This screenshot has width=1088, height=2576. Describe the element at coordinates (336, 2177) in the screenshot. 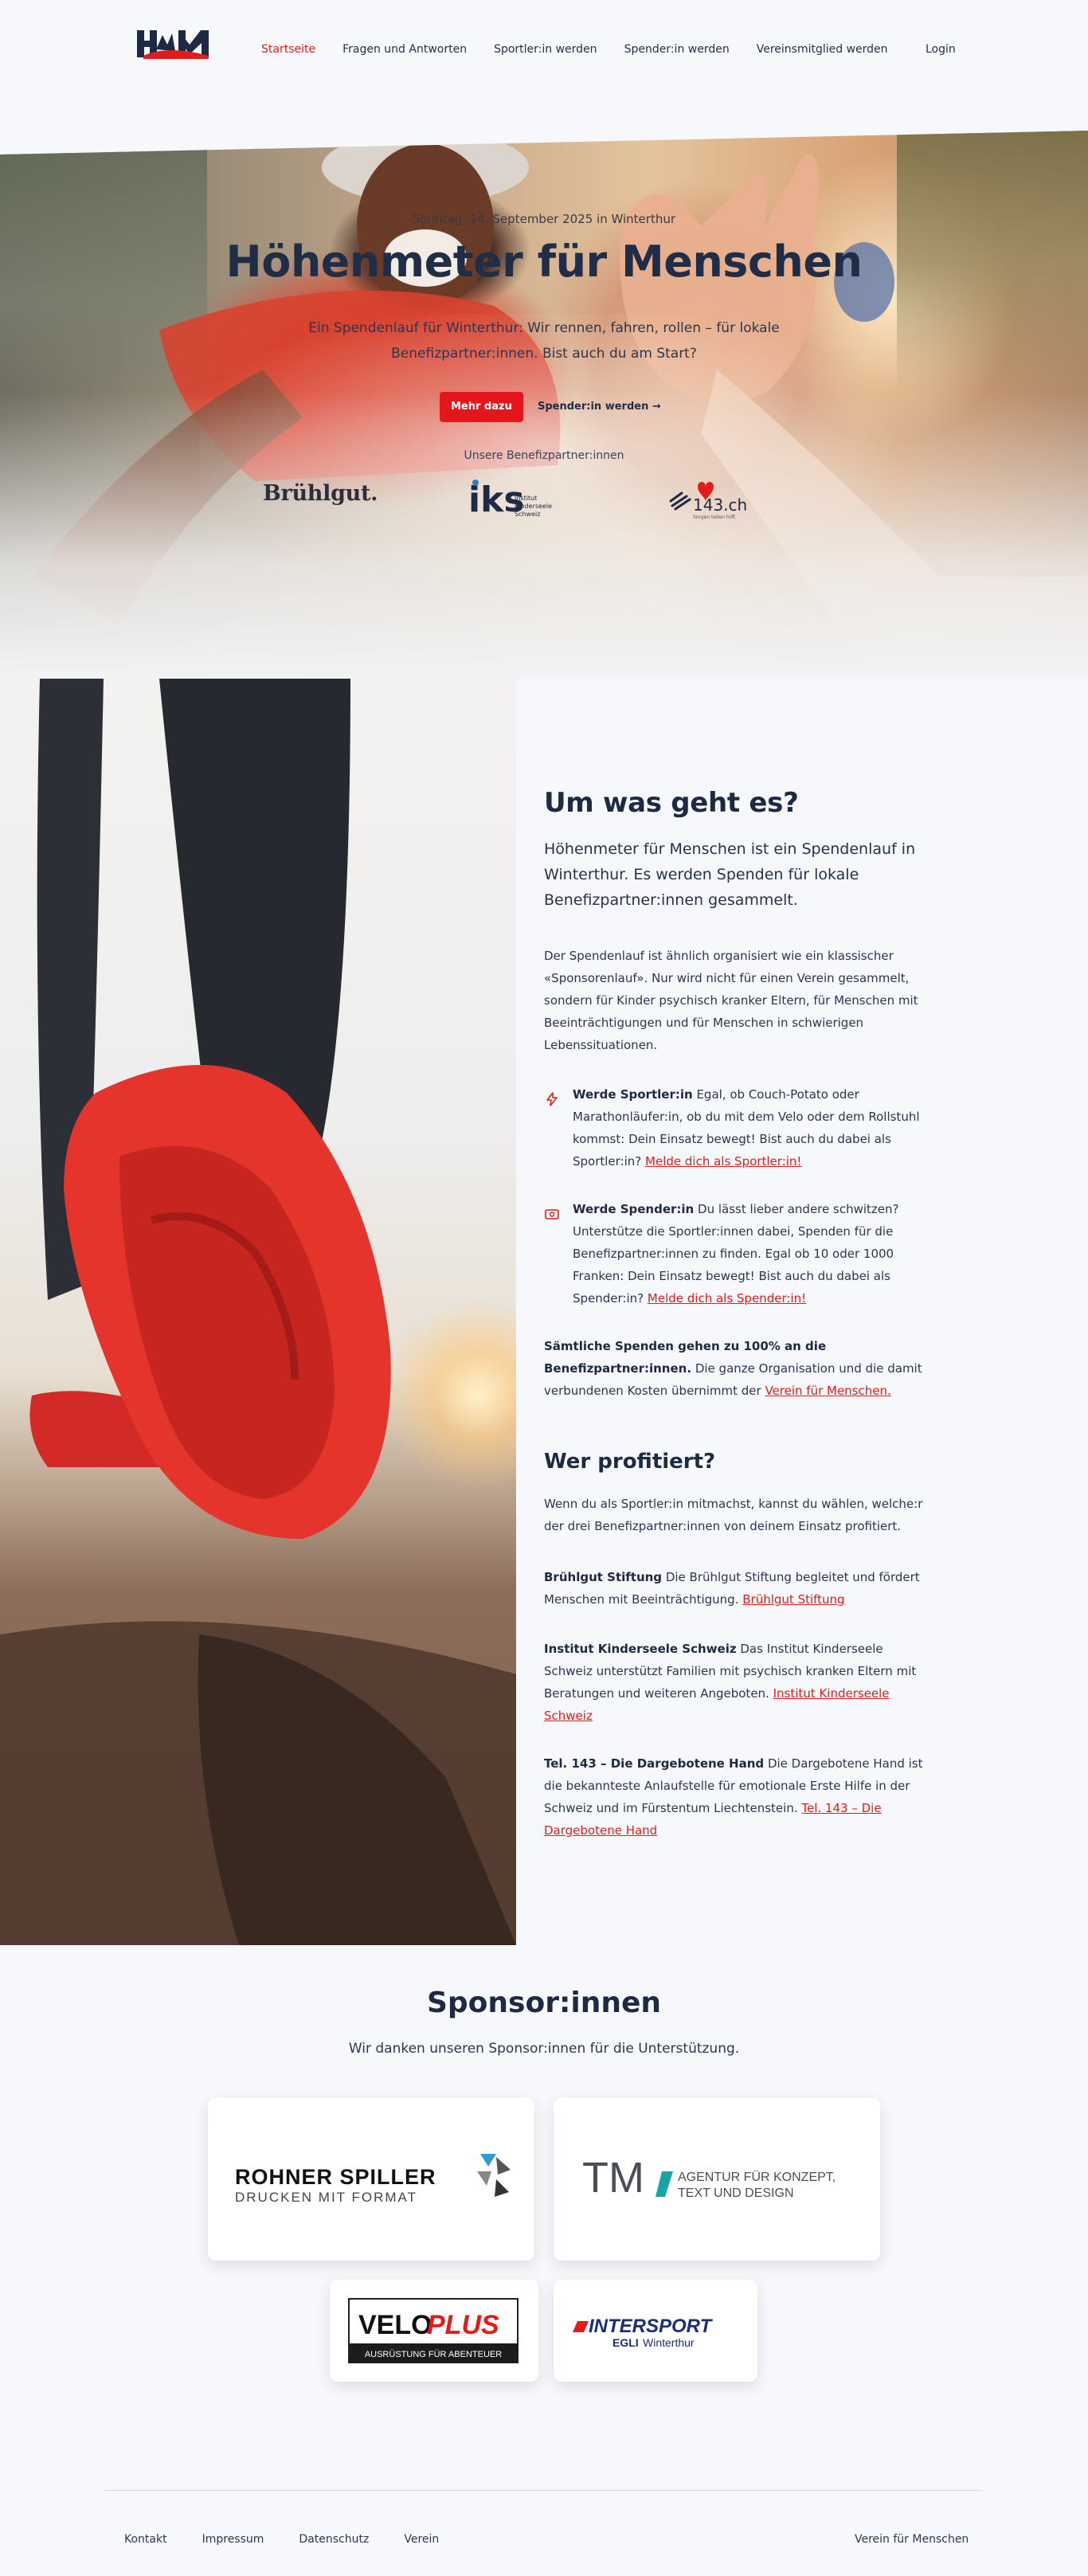

I see `svg-text: ROHNER SPILLER` at that location.